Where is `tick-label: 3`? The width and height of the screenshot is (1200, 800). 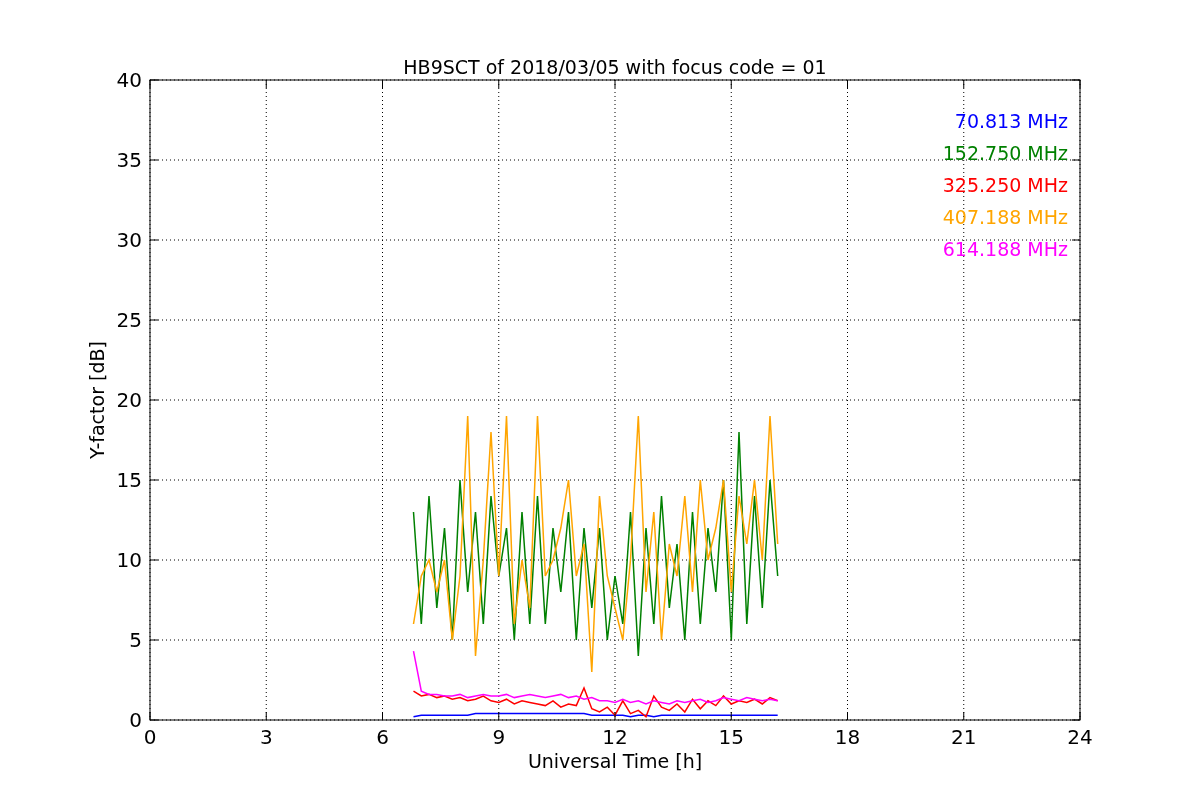
tick-label: 3 is located at coordinates (266, 737).